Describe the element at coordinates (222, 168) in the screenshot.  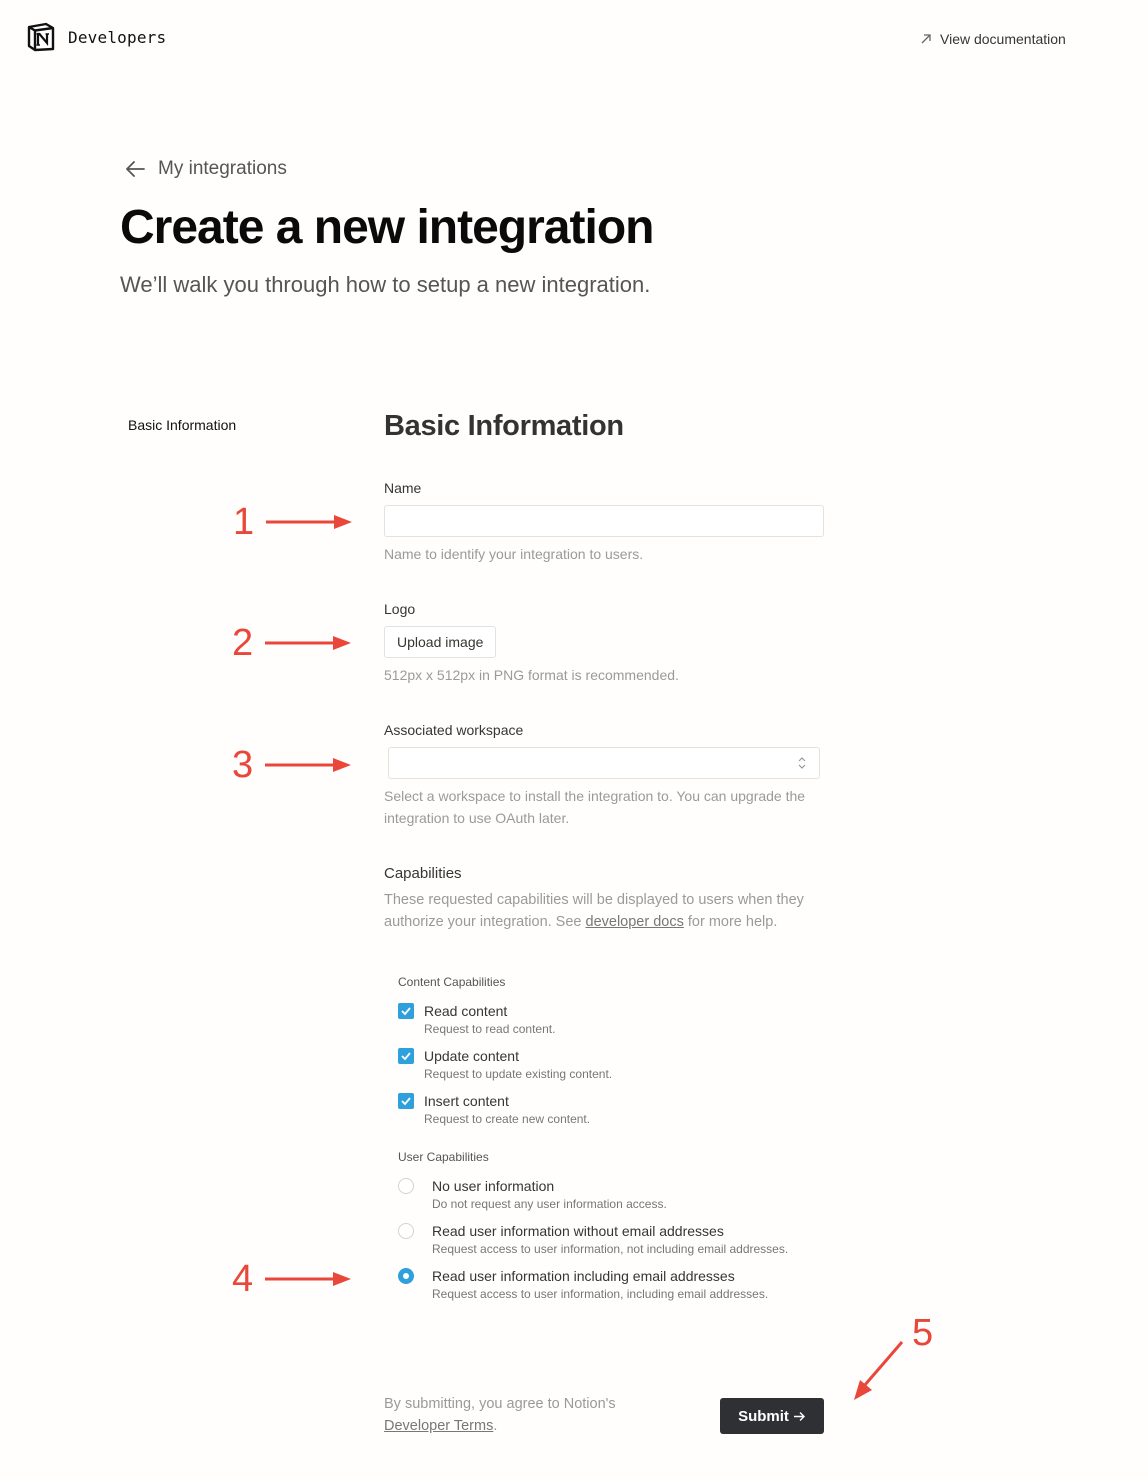
I see `back-link-label: My integrations` at that location.